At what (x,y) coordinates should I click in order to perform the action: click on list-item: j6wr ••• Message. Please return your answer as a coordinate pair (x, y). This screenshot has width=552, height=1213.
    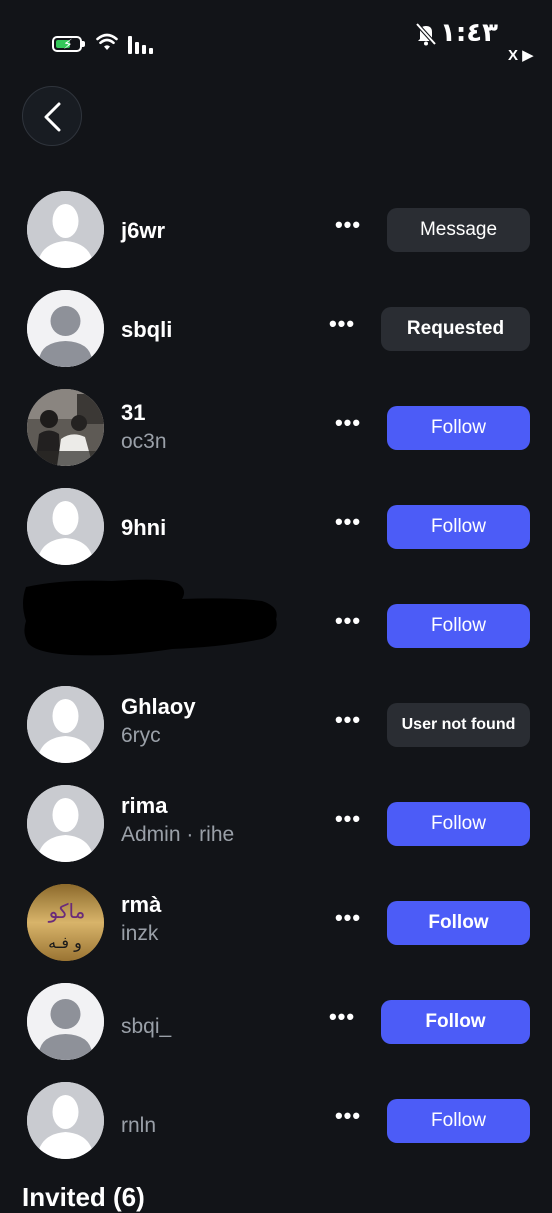
    Looking at the image, I should click on (276, 230).